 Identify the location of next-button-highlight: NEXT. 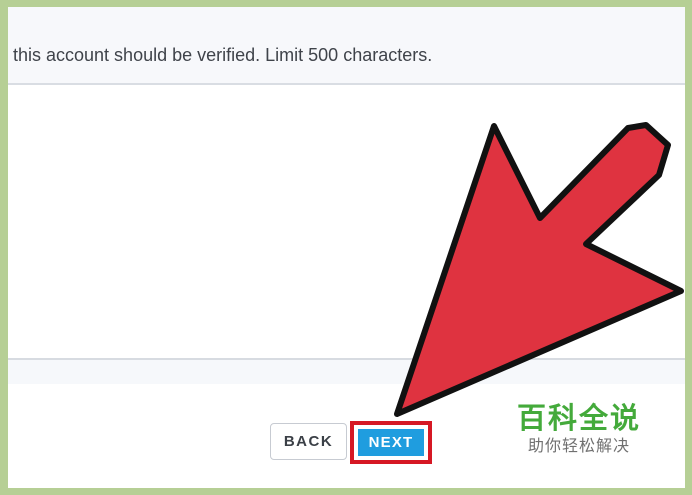
(391, 442).